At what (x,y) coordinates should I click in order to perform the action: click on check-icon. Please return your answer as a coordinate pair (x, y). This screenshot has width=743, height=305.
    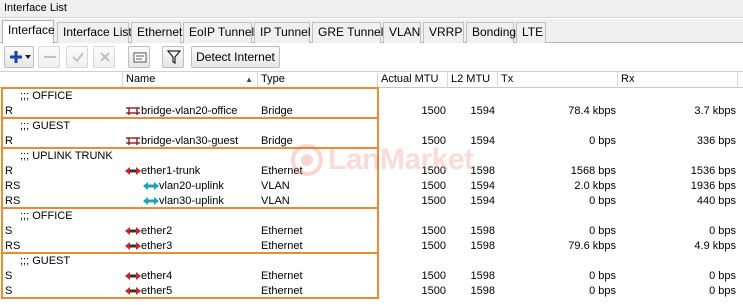
    Looking at the image, I should click on (78, 57).